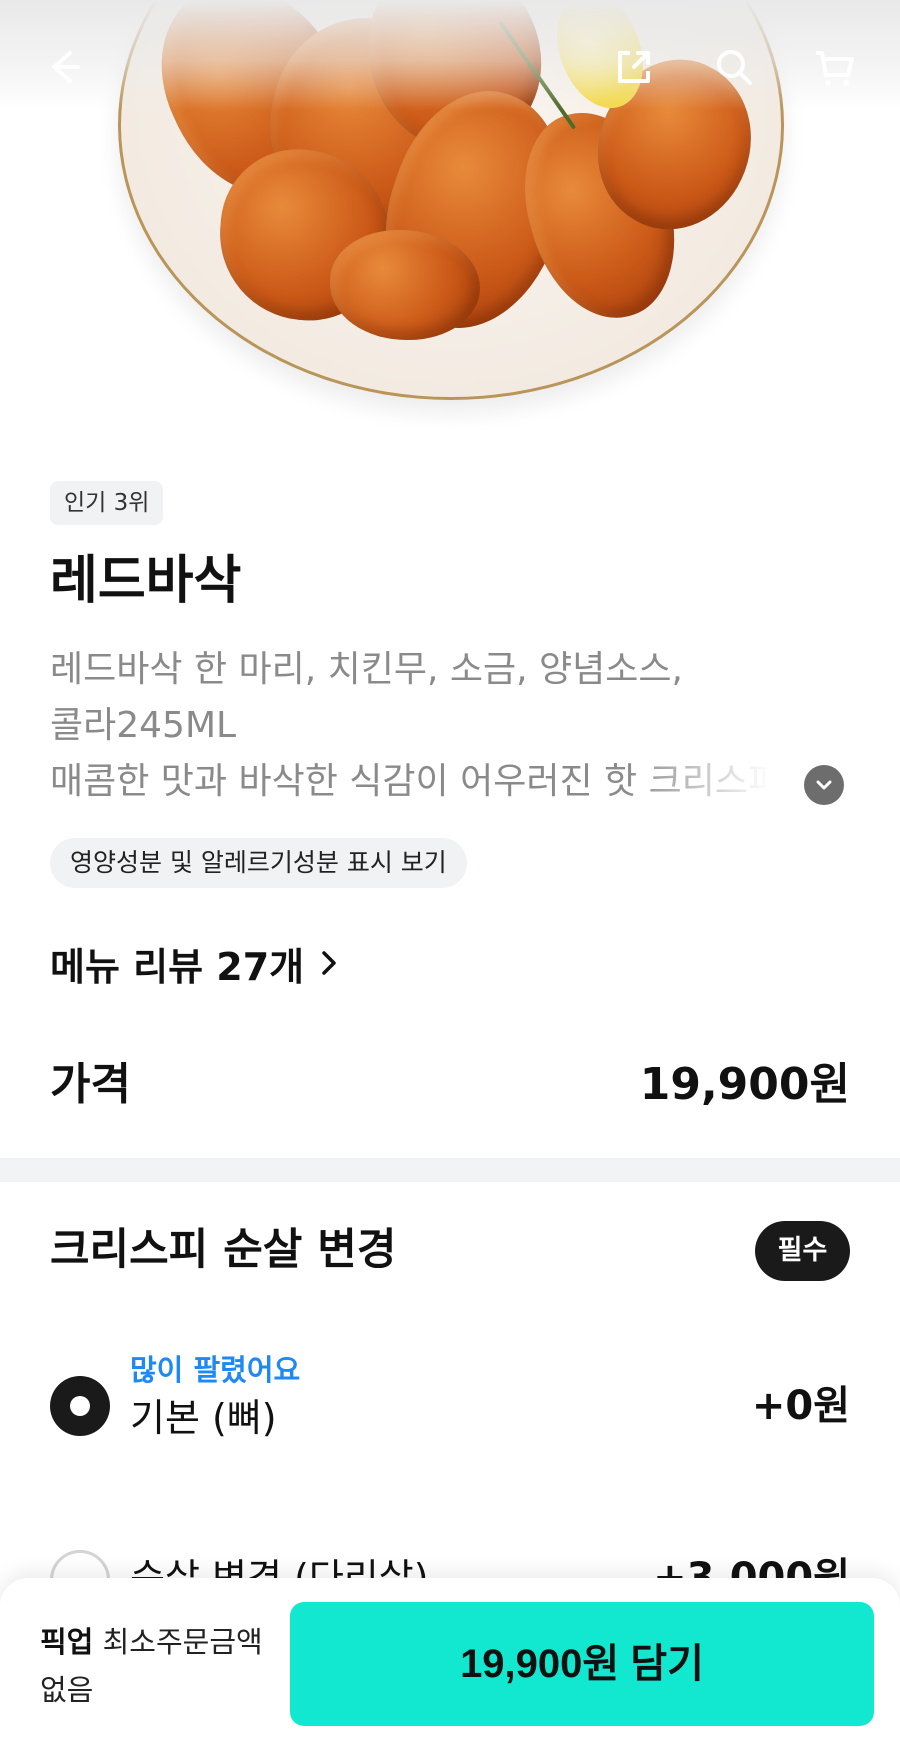  Describe the element at coordinates (800, 1406) in the screenshot. I see `option-price: +0원` at that location.